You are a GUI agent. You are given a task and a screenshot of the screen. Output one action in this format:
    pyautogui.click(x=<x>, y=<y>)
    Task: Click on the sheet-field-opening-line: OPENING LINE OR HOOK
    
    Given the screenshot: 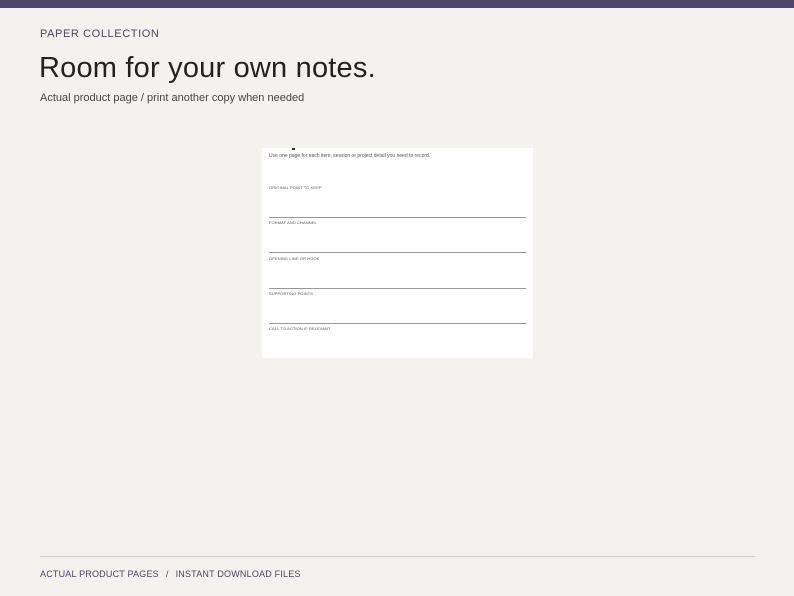 What is the action you would take?
    pyautogui.click(x=397, y=272)
    